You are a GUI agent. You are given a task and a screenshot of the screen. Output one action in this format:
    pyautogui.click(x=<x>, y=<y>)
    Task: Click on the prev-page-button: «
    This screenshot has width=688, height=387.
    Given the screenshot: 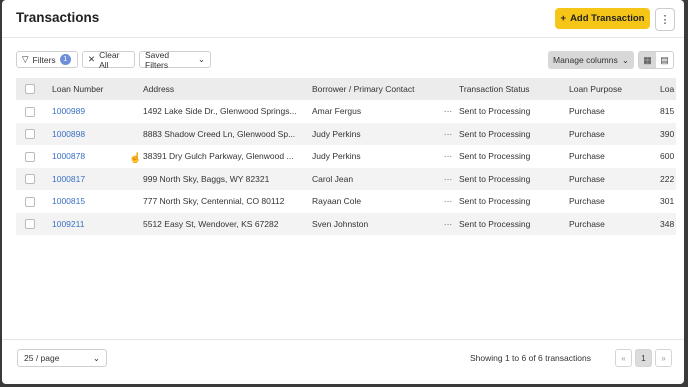 What is the action you would take?
    pyautogui.click(x=623, y=358)
    